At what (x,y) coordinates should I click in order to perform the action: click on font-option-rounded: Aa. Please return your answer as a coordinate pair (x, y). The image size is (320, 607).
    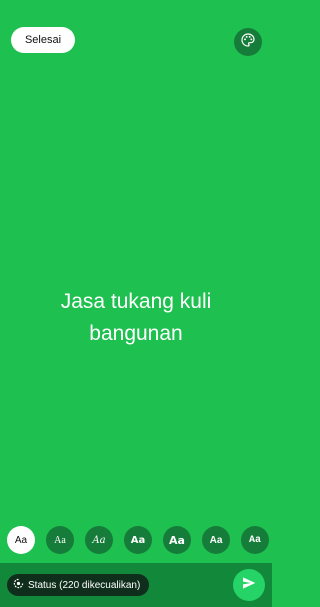
    Looking at the image, I should click on (177, 540).